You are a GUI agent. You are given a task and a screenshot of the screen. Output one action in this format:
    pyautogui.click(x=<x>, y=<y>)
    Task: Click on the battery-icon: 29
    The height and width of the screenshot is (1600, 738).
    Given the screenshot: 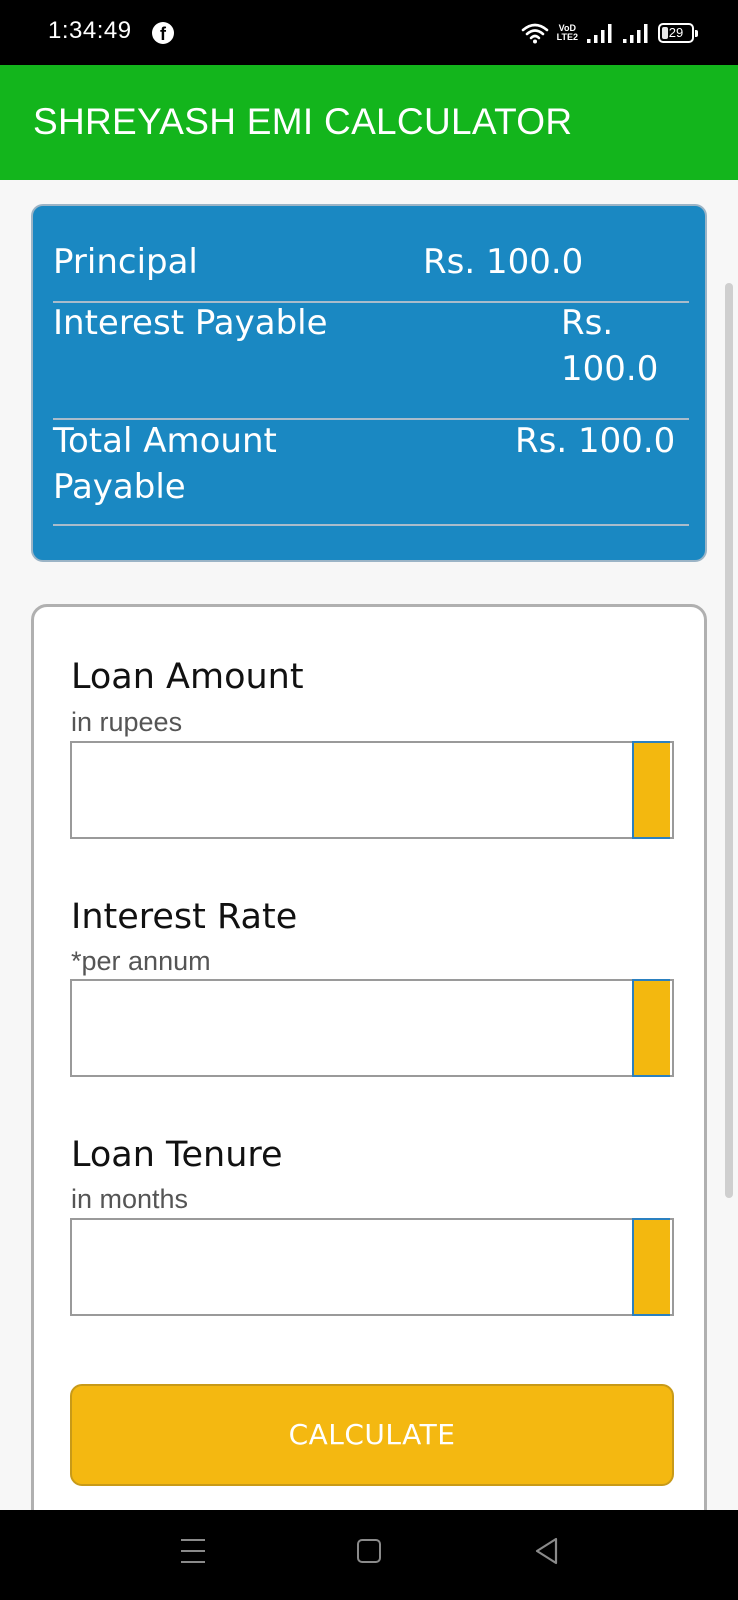 What is the action you would take?
    pyautogui.click(x=678, y=33)
    